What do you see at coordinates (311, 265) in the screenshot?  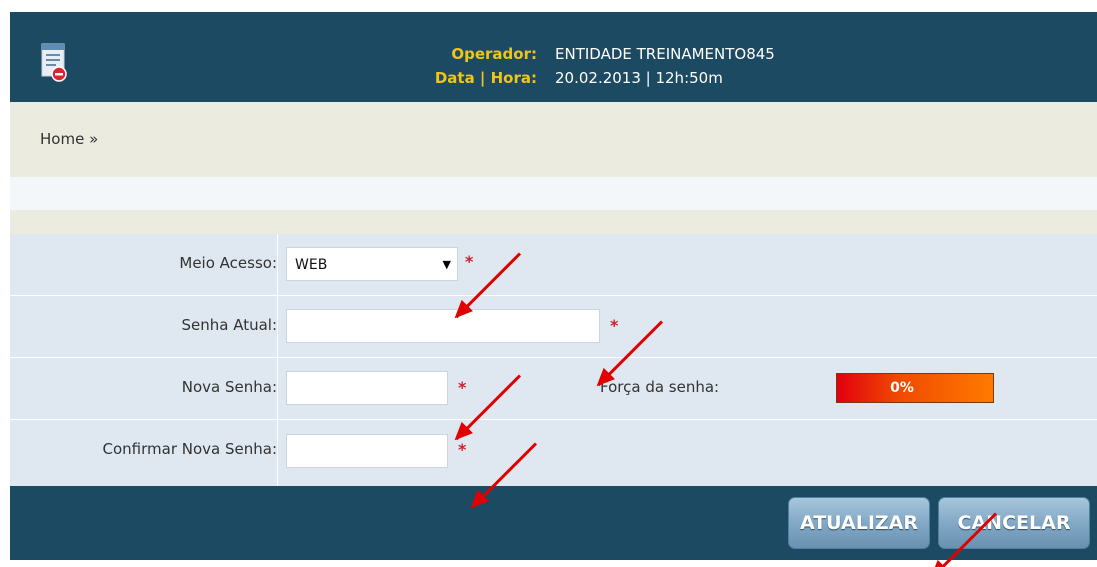 I see `access-channel-value: WEB` at bounding box center [311, 265].